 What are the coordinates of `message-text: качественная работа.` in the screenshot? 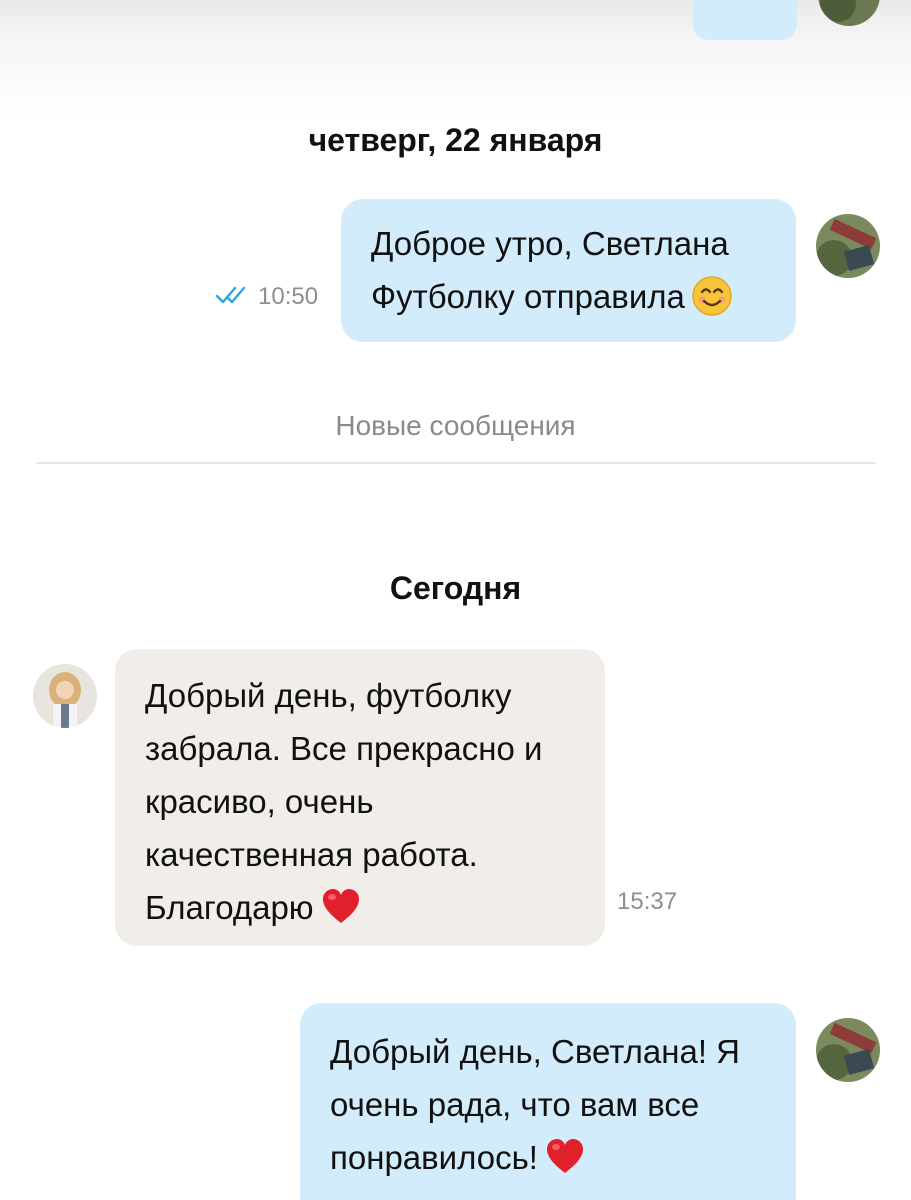 It's located at (311, 854).